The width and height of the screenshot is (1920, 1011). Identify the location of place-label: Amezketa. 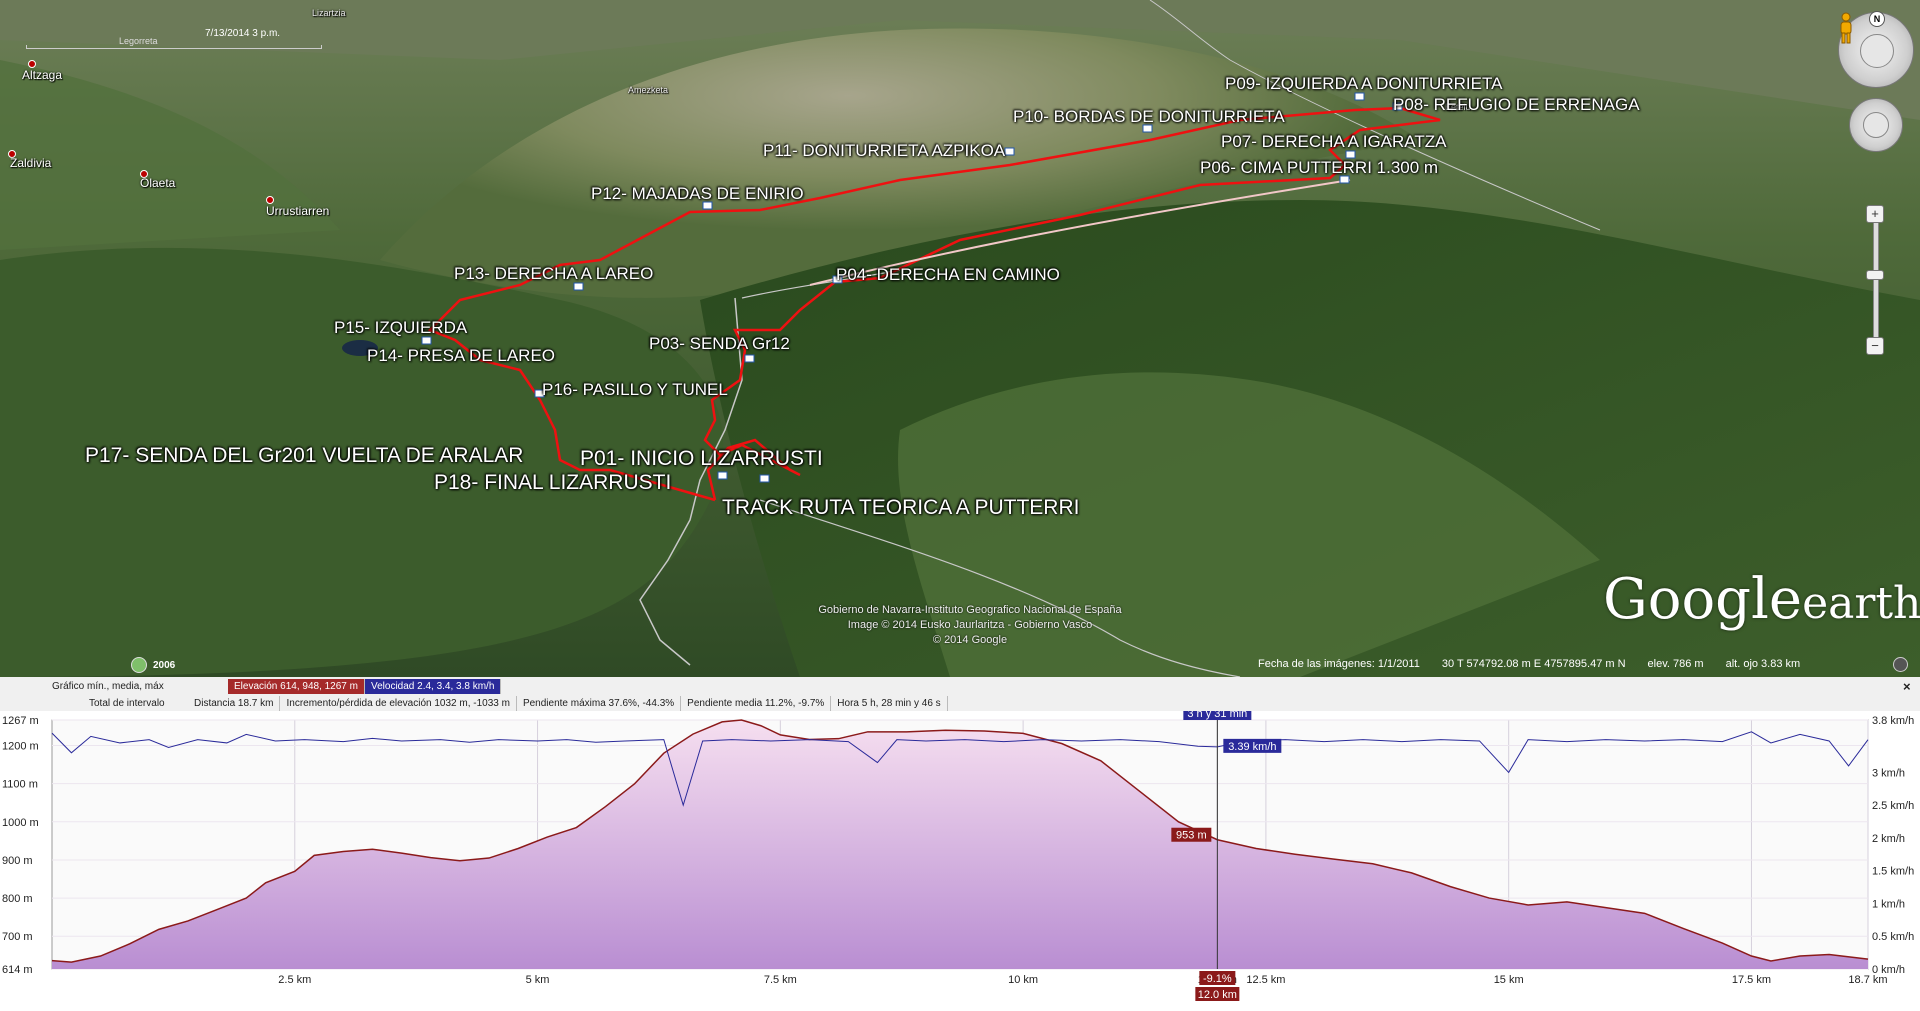
(648, 90).